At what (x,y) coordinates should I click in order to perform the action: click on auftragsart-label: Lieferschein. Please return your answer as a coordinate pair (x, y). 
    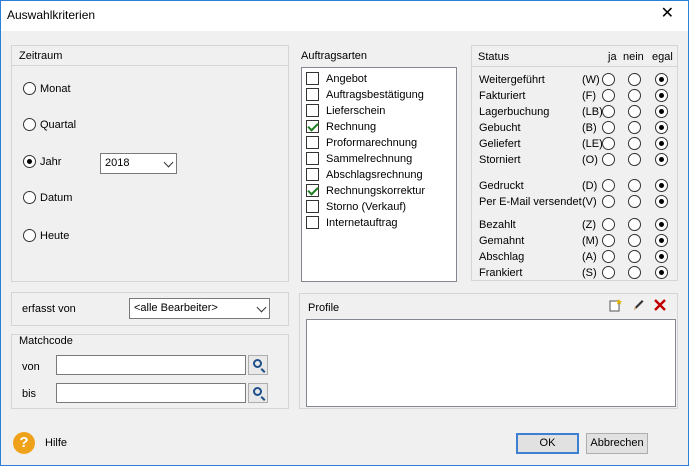
    Looking at the image, I should click on (356, 111).